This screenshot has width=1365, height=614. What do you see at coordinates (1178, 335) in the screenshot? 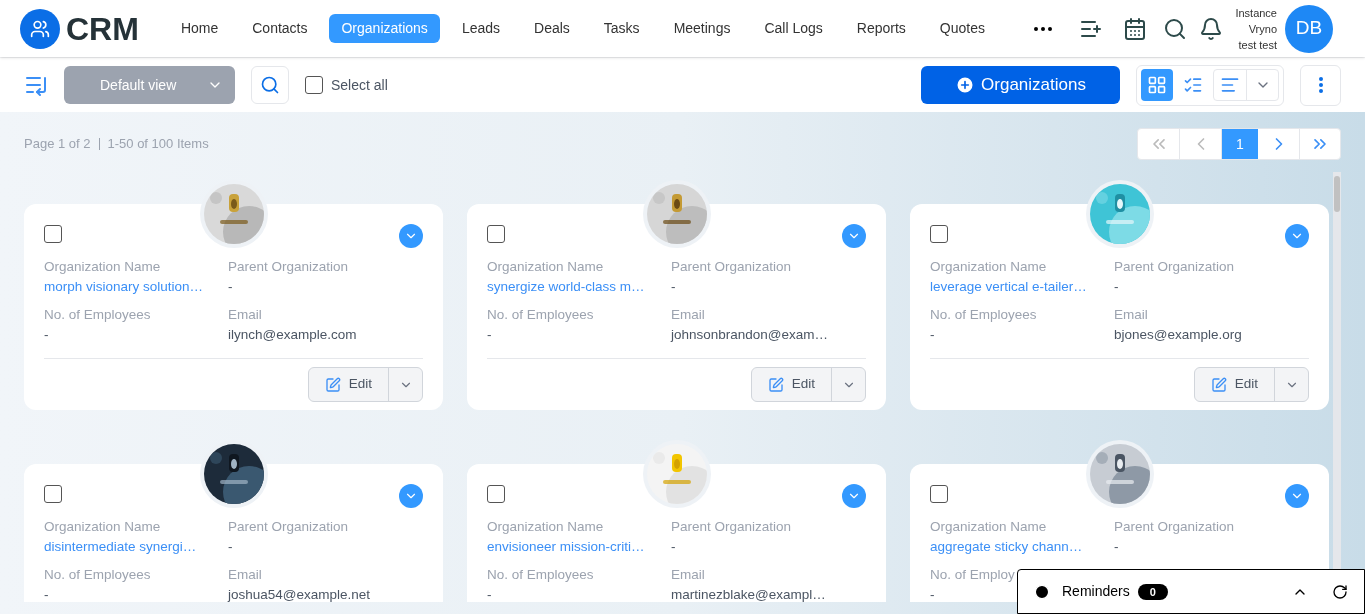
I see `field-value: bjones@example.org` at bounding box center [1178, 335].